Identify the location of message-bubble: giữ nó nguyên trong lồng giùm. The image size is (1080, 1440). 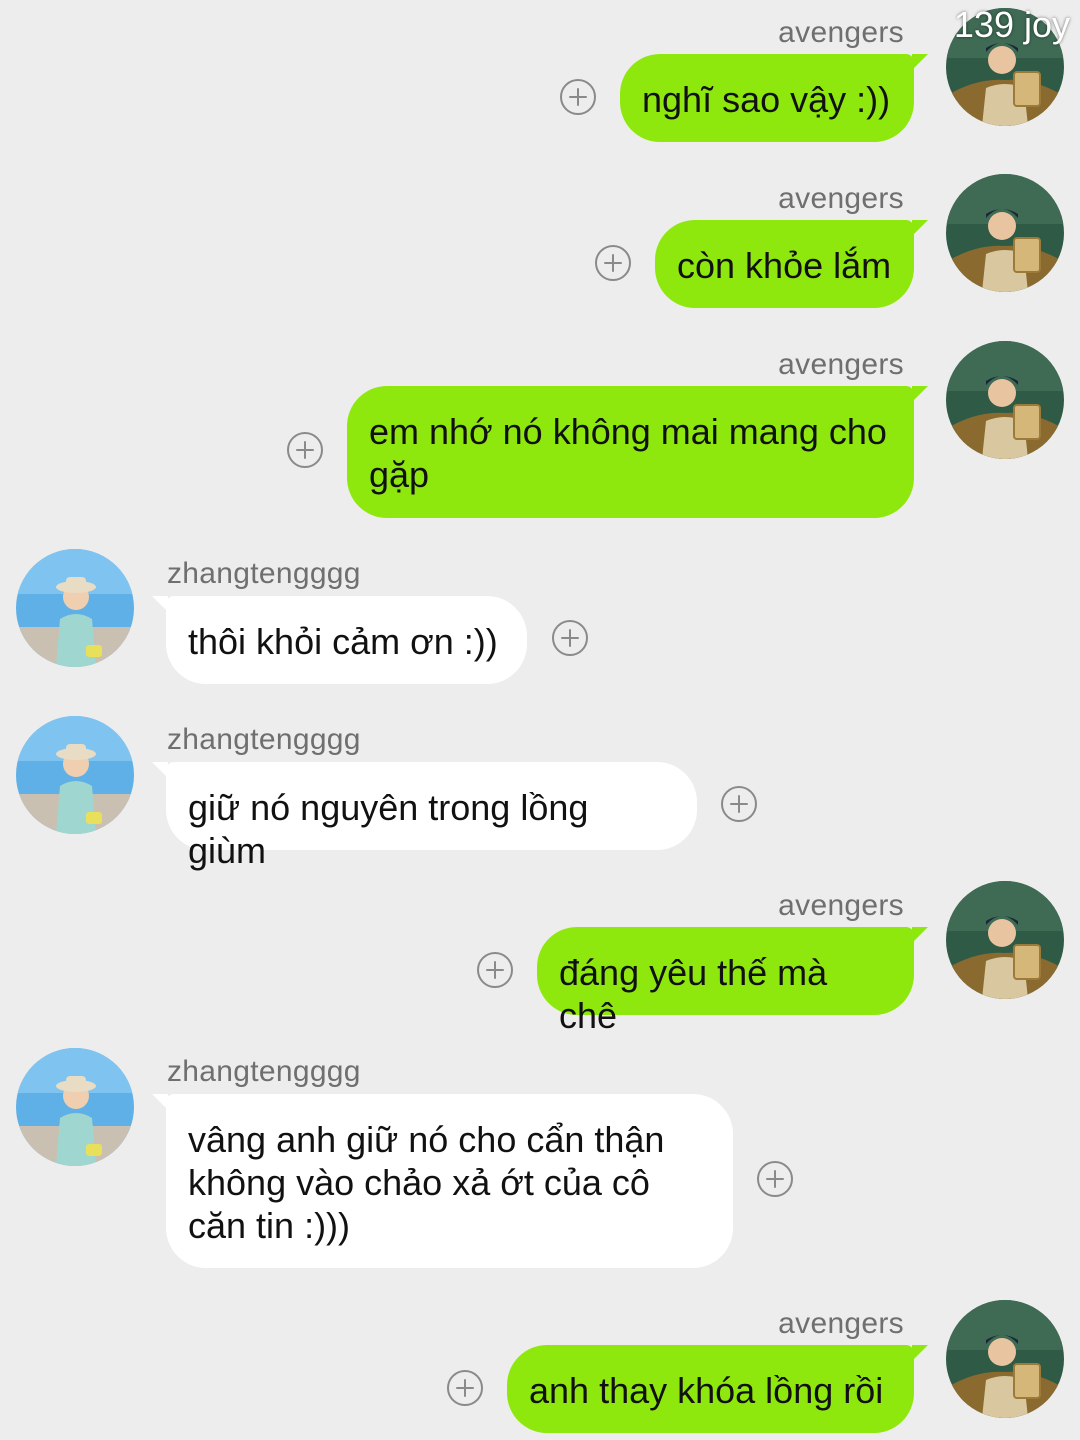
(424, 816).